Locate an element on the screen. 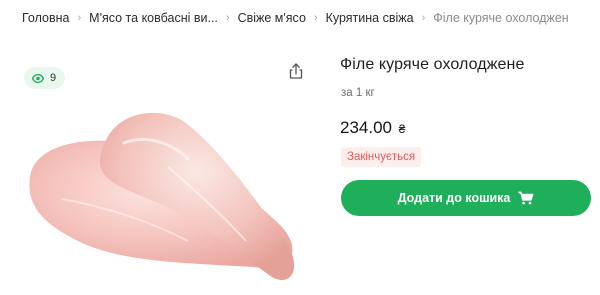 The height and width of the screenshot is (295, 600). price-currency: ₴ is located at coordinates (402, 129).